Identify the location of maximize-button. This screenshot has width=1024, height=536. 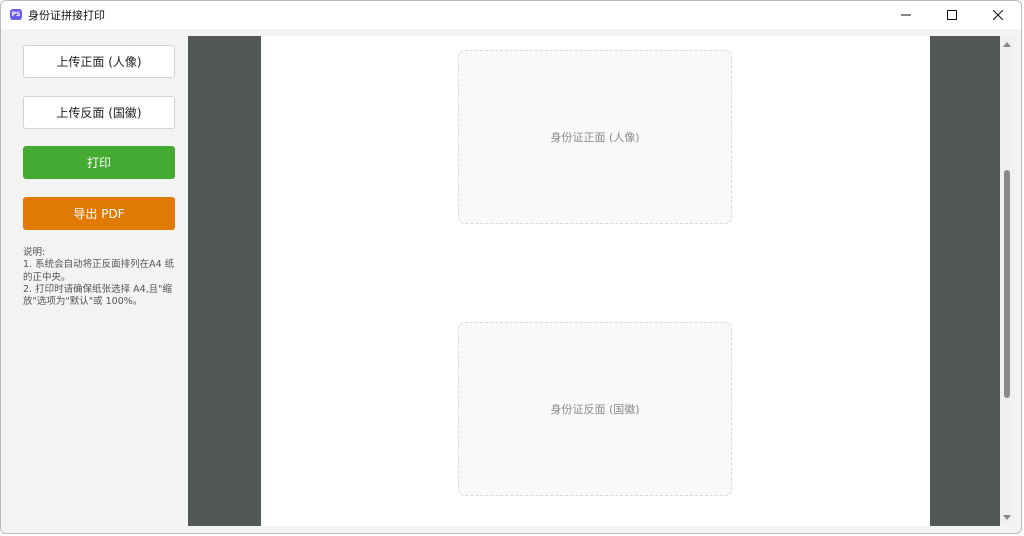
(952, 15).